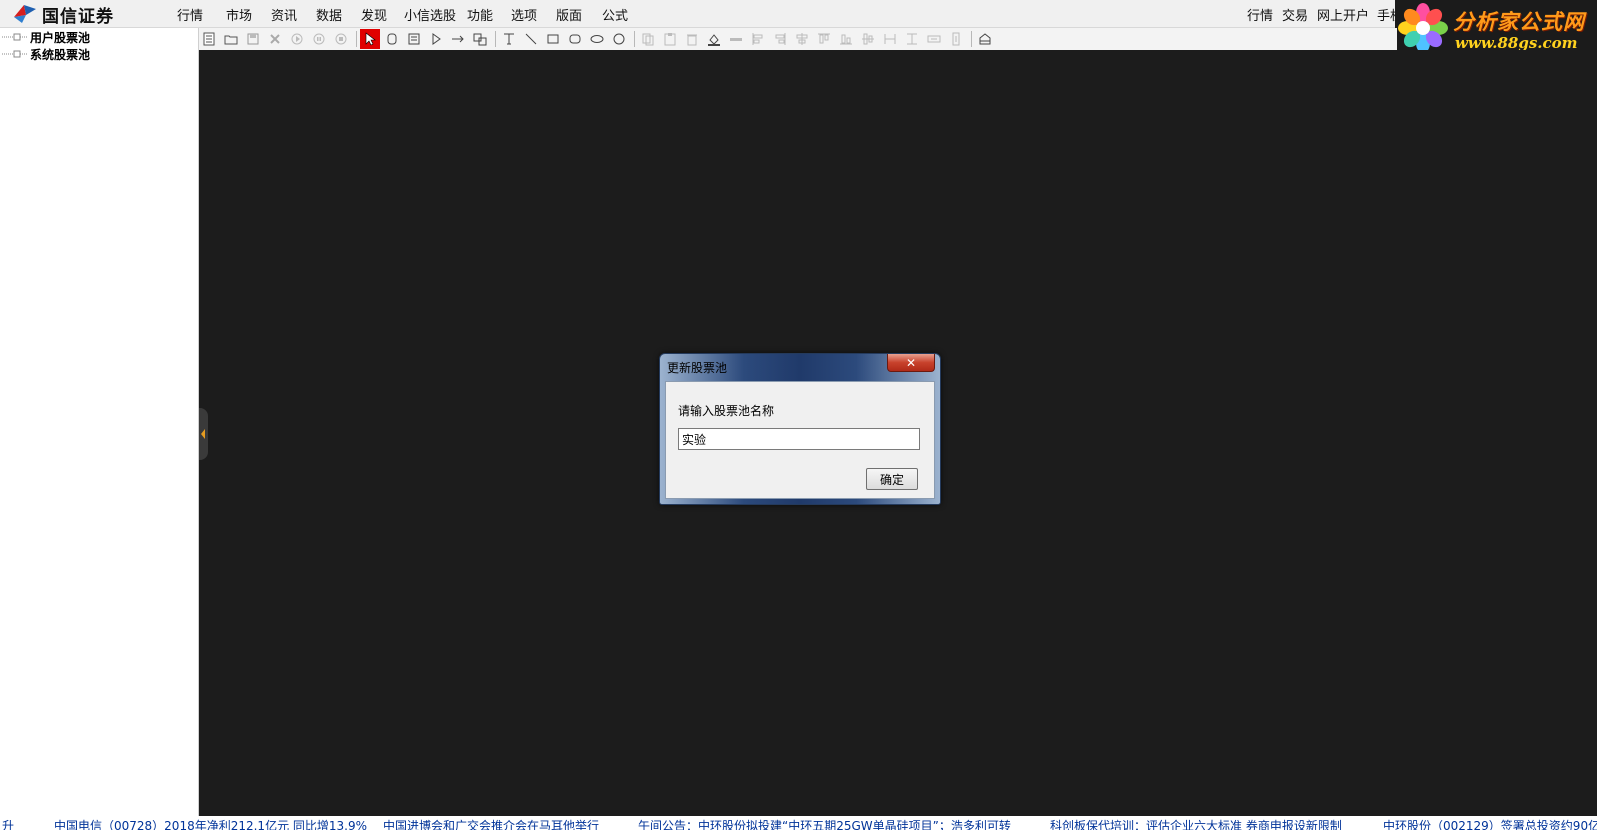 Image resolution: width=1597 pixels, height=830 pixels. I want to click on ellipse-icon, so click(597, 39).